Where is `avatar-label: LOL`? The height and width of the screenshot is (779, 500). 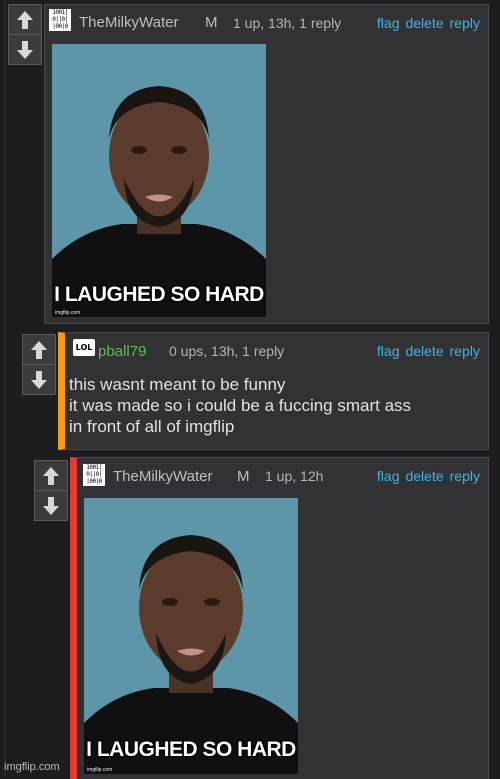
avatar-label: LOL is located at coordinates (84, 347).